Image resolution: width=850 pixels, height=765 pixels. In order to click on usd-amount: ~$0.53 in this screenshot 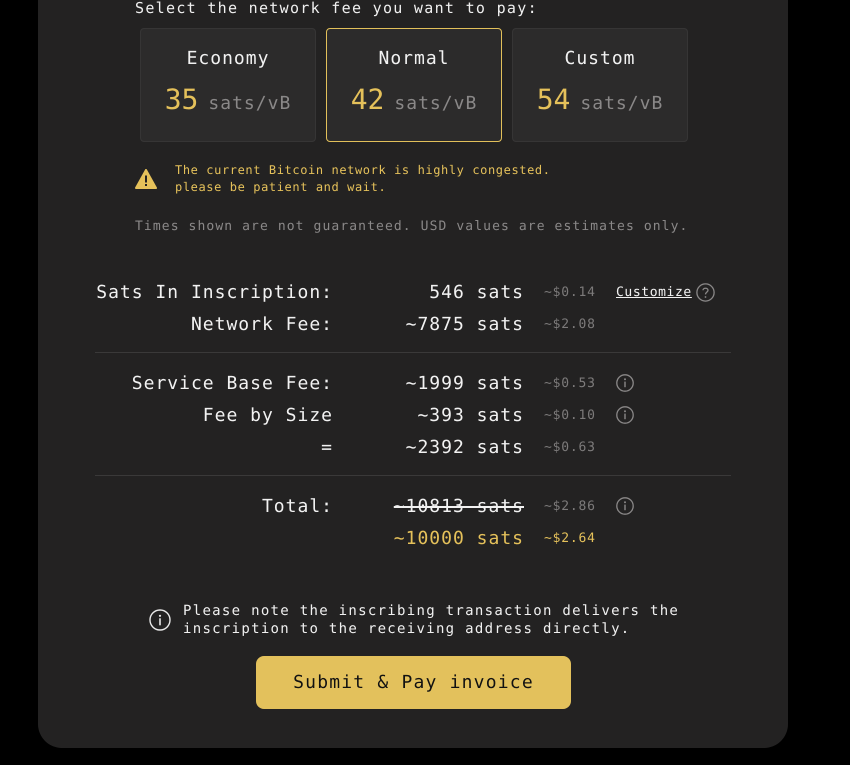, I will do `click(570, 383)`.